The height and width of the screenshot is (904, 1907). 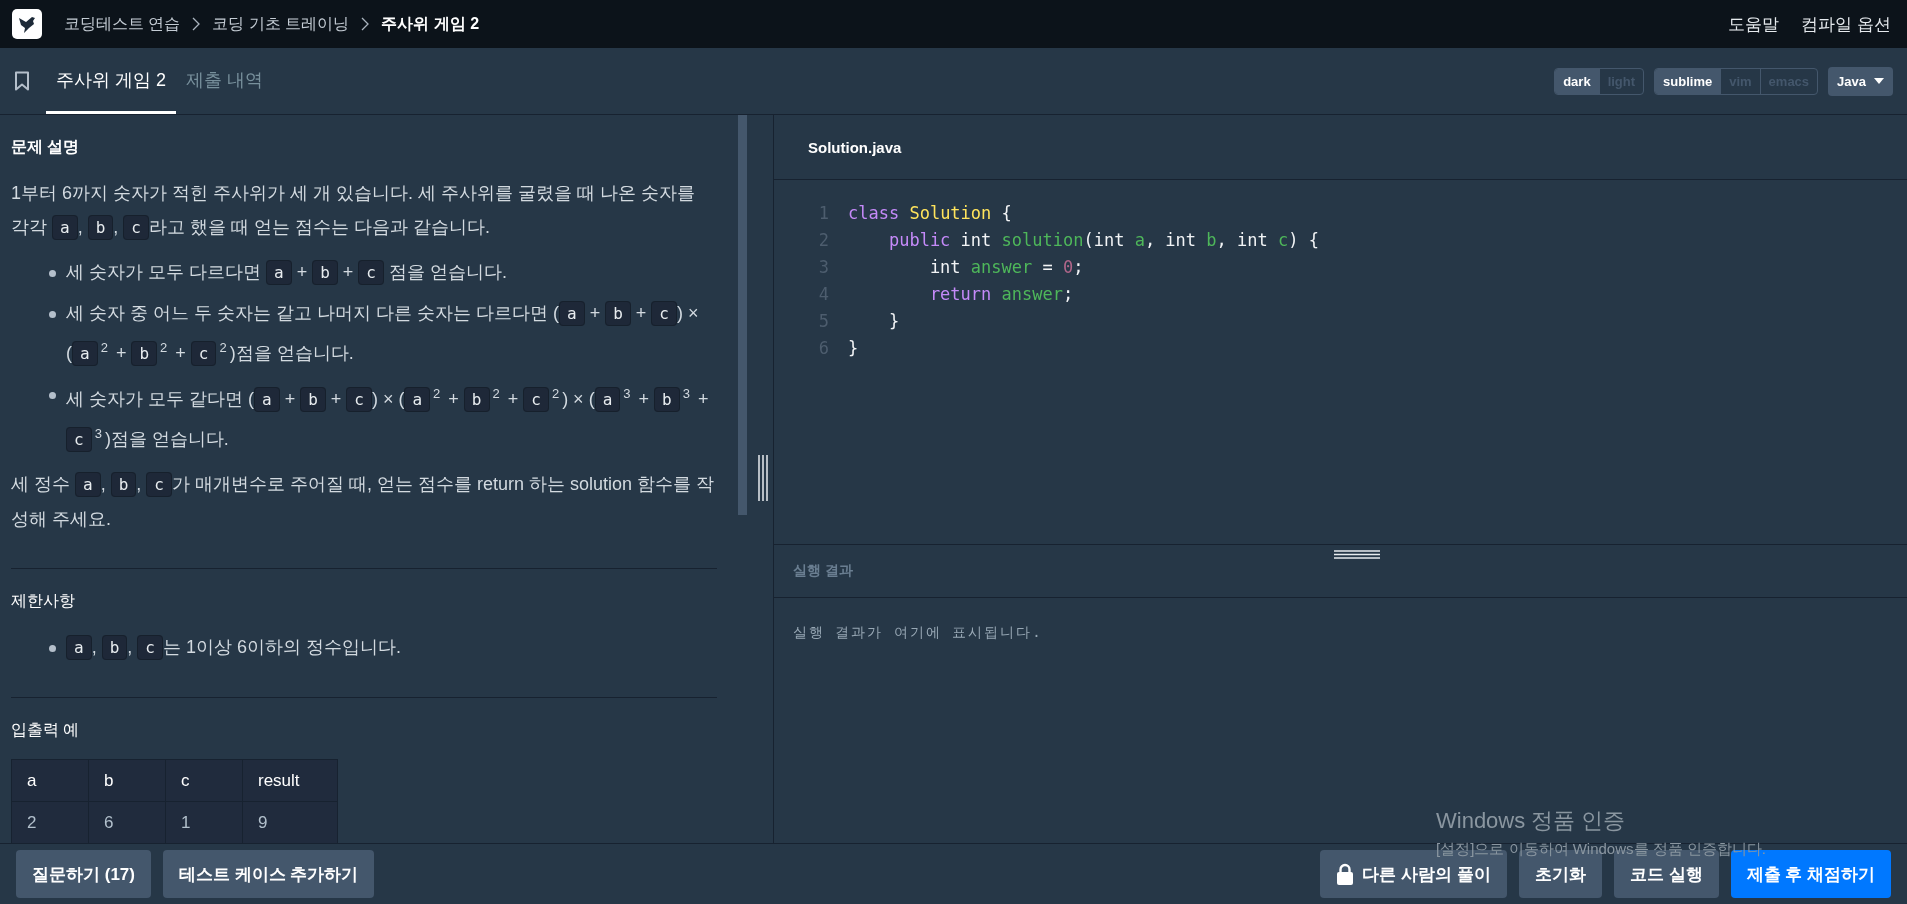 I want to click on bookmark-icon, so click(x=22, y=81).